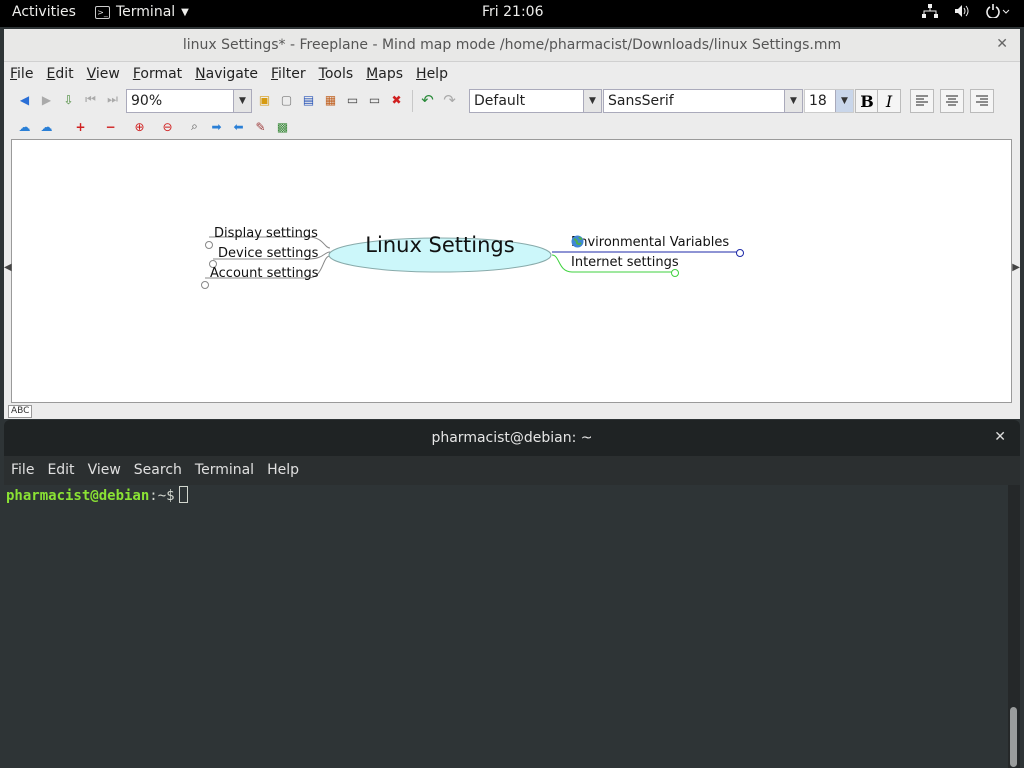 The width and height of the screenshot is (1024, 768). Describe the element at coordinates (1013, 737) in the screenshot. I see `scrollbar-thumb` at that location.